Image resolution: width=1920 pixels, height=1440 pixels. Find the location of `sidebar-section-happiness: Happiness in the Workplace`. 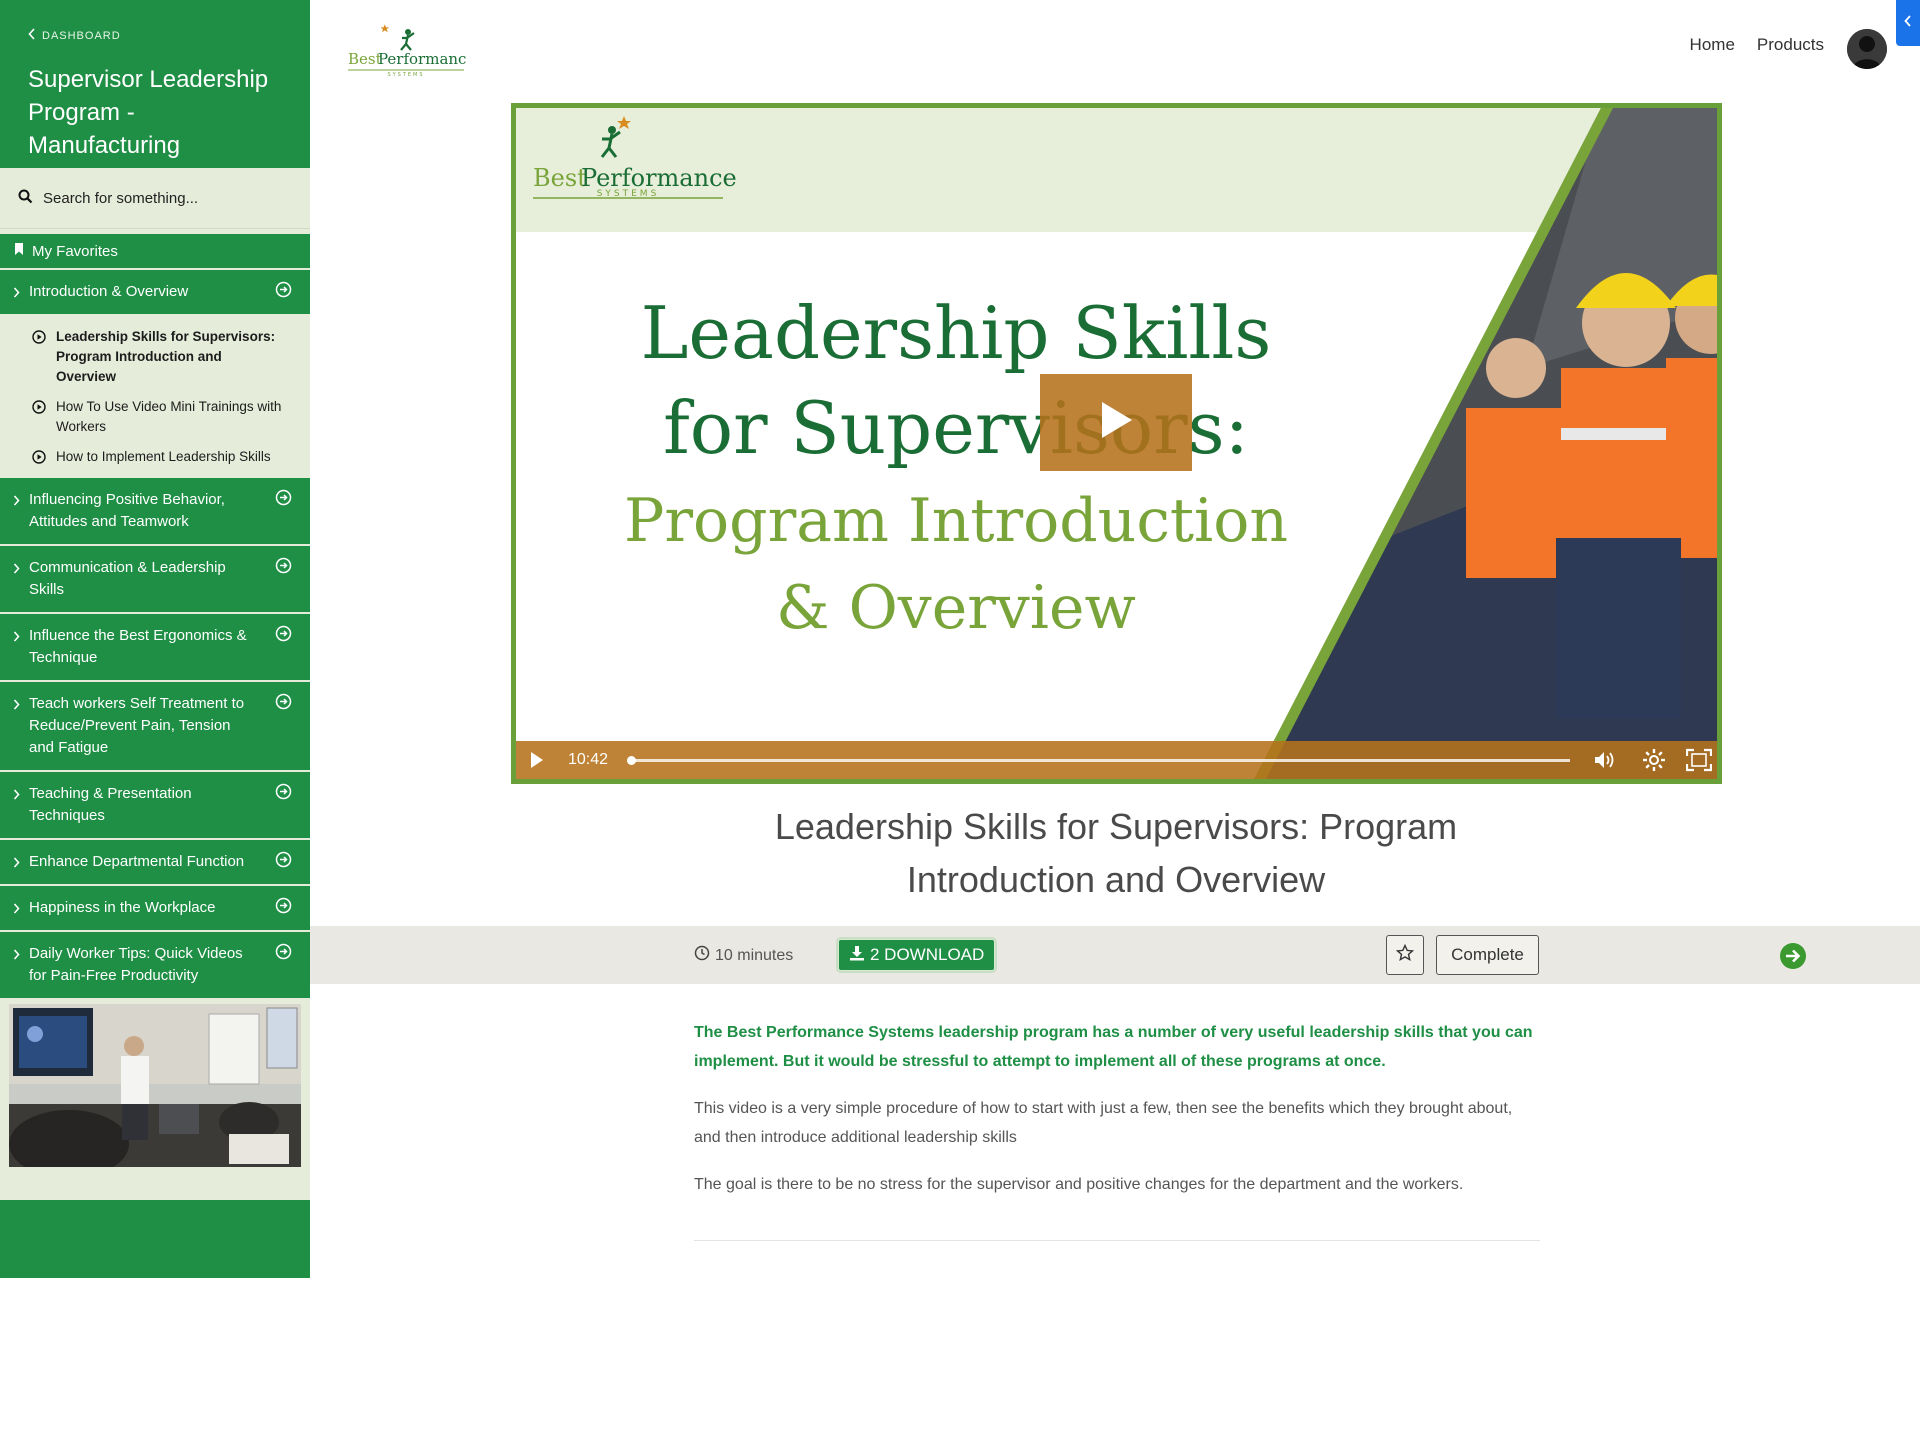

sidebar-section-happiness: Happiness in the Workplace is located at coordinates (155, 909).